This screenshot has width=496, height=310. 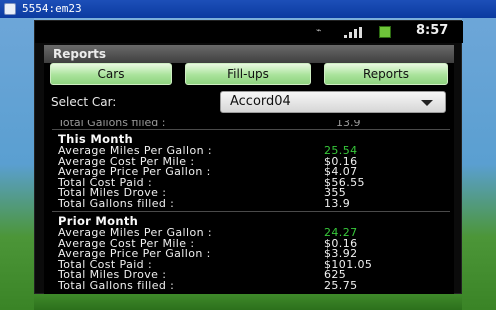 What do you see at coordinates (253, 203) in the screenshot?
I see `stat-row: Total Gallons filled : 13.9` at bounding box center [253, 203].